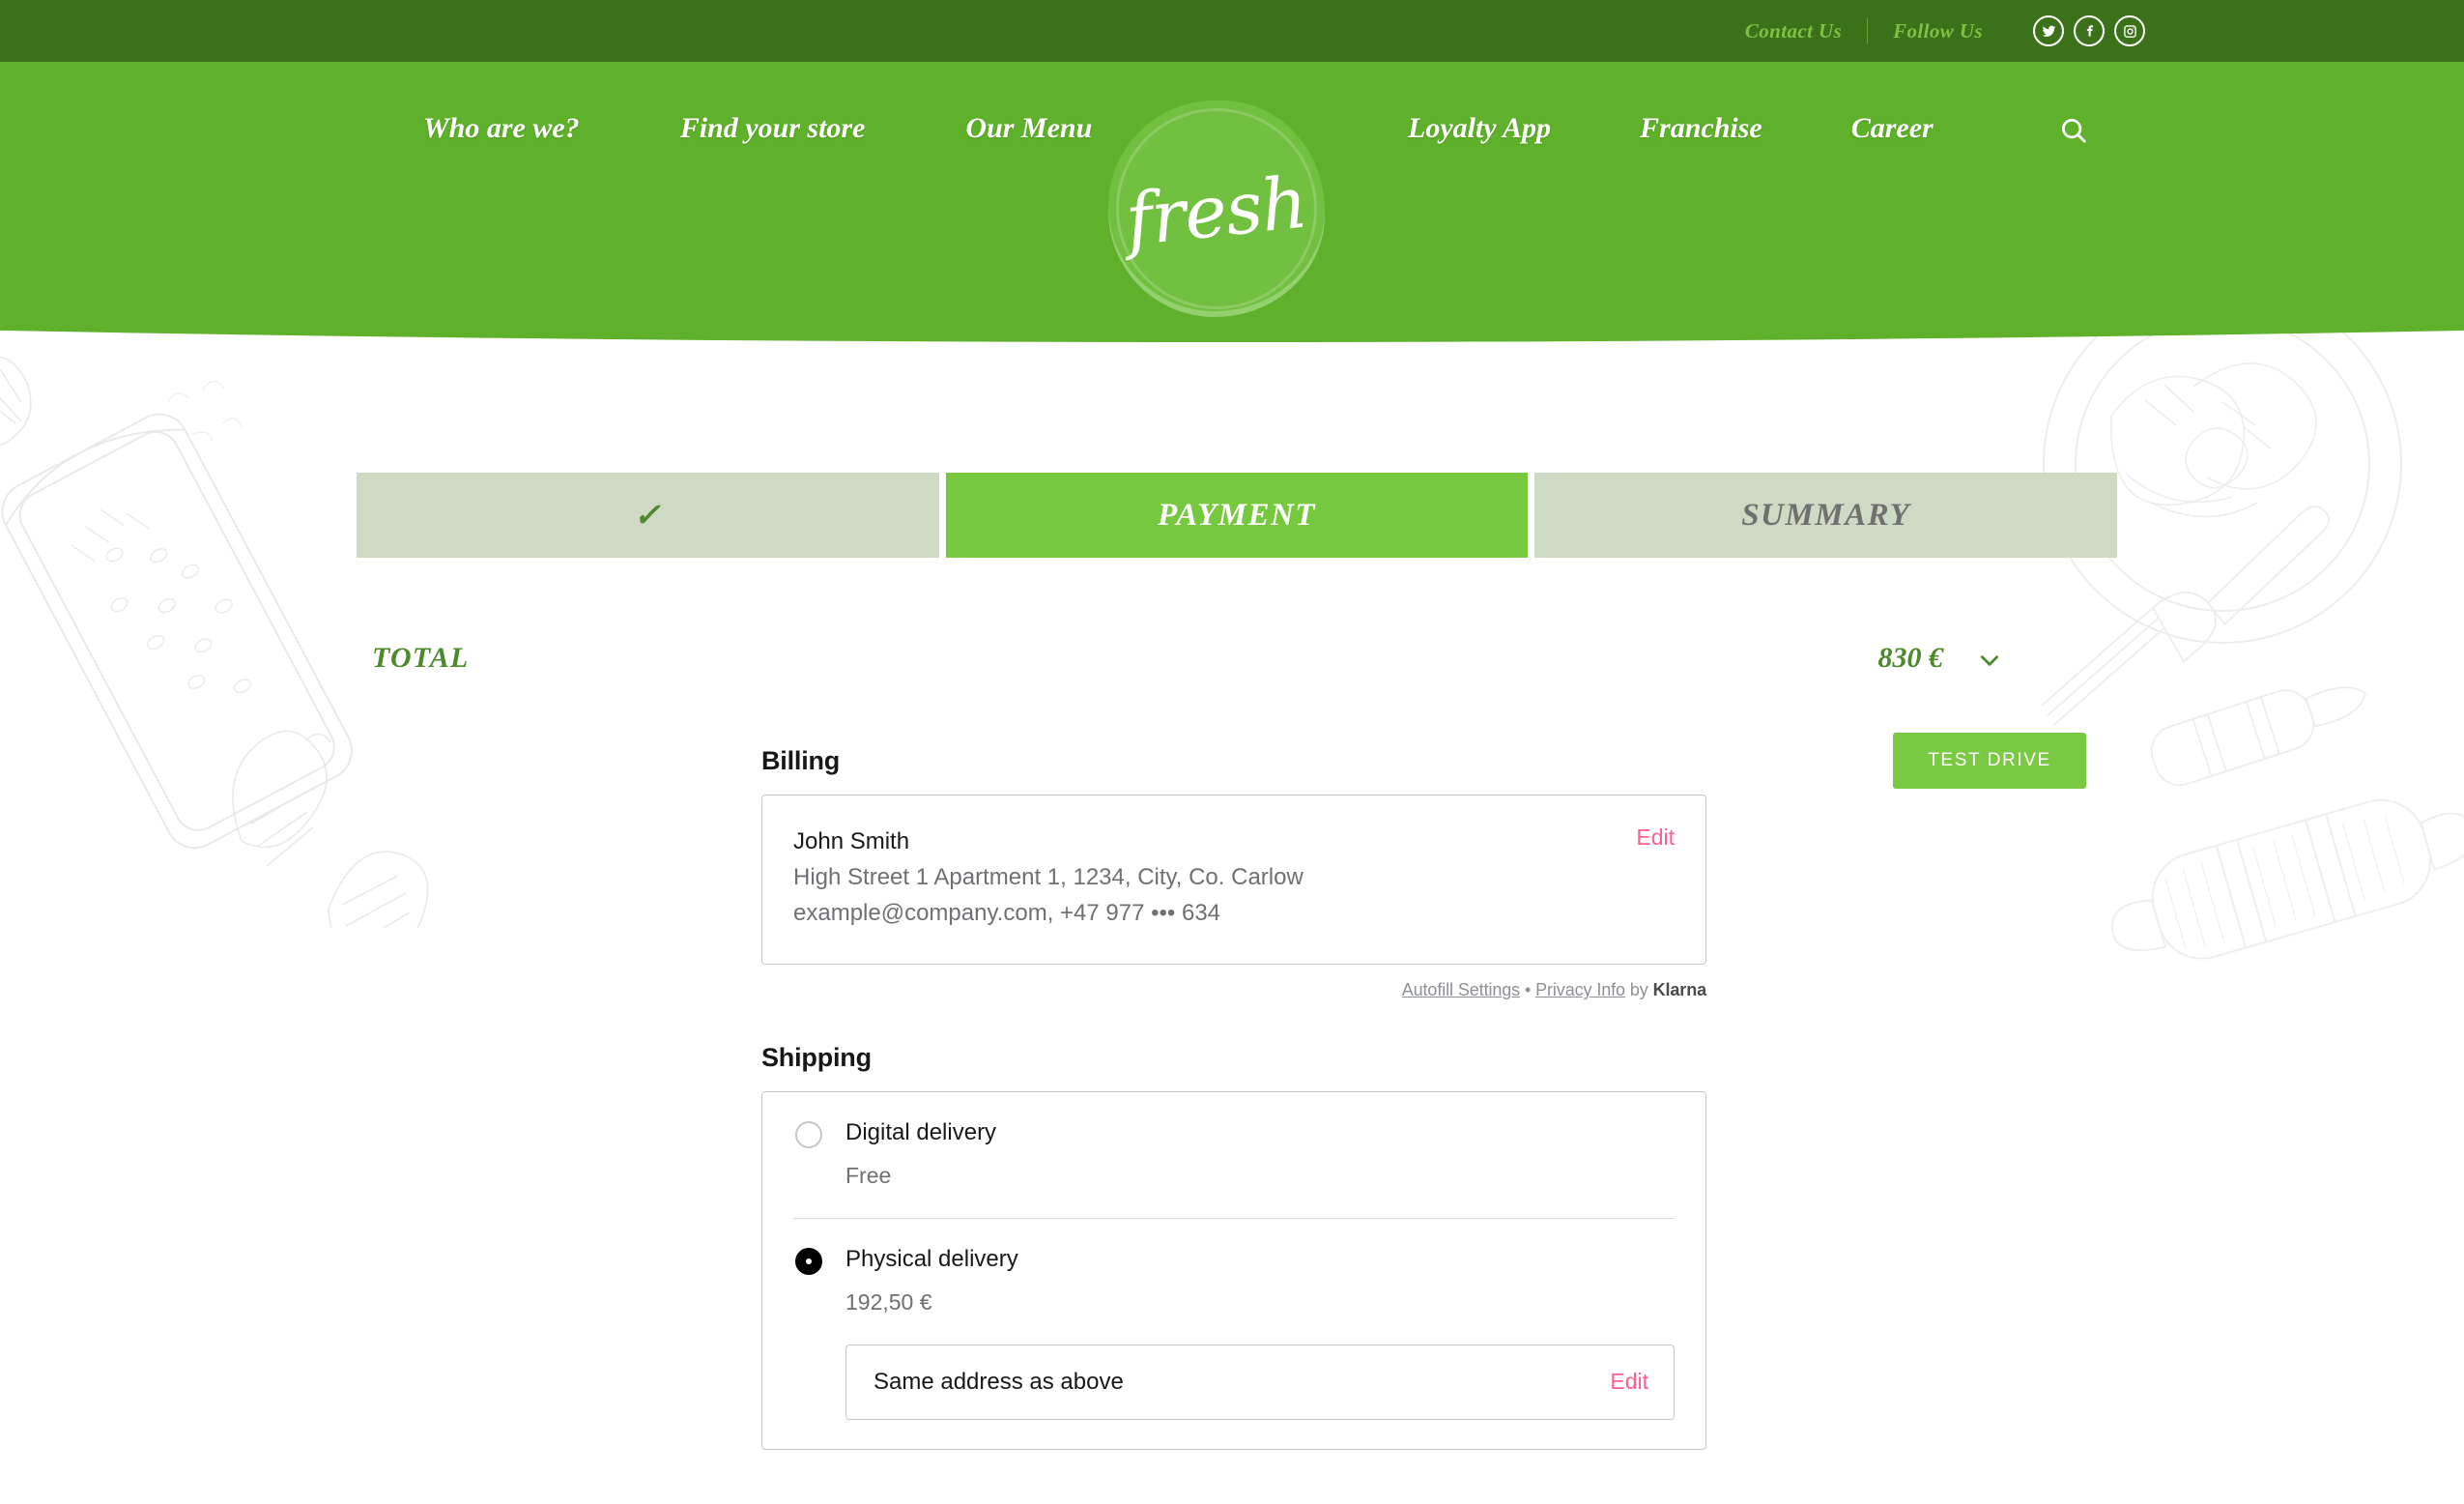 The height and width of the screenshot is (1504, 2464). What do you see at coordinates (2129, 30) in the screenshot?
I see `instagram-icon` at bounding box center [2129, 30].